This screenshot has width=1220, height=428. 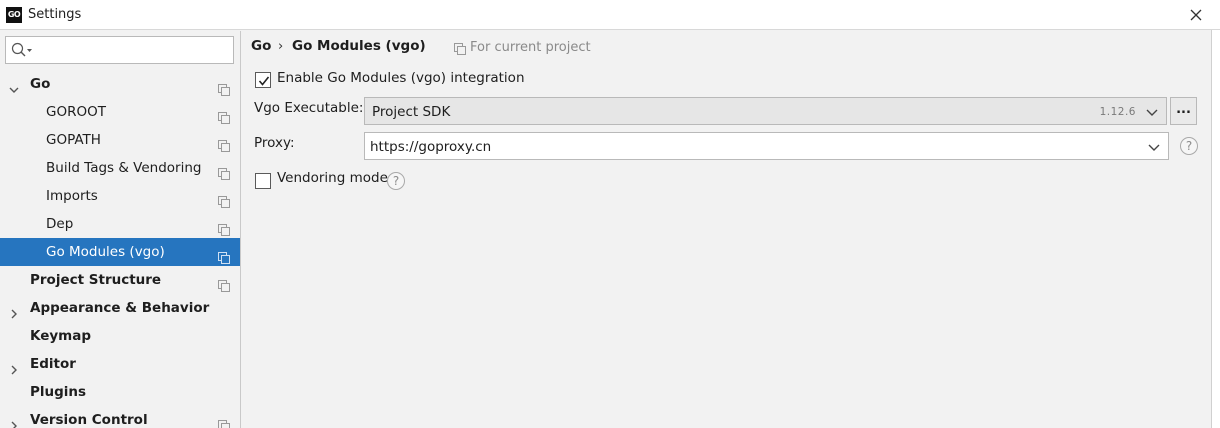 What do you see at coordinates (40, 84) in the screenshot?
I see `sidebar-item-label: Go` at bounding box center [40, 84].